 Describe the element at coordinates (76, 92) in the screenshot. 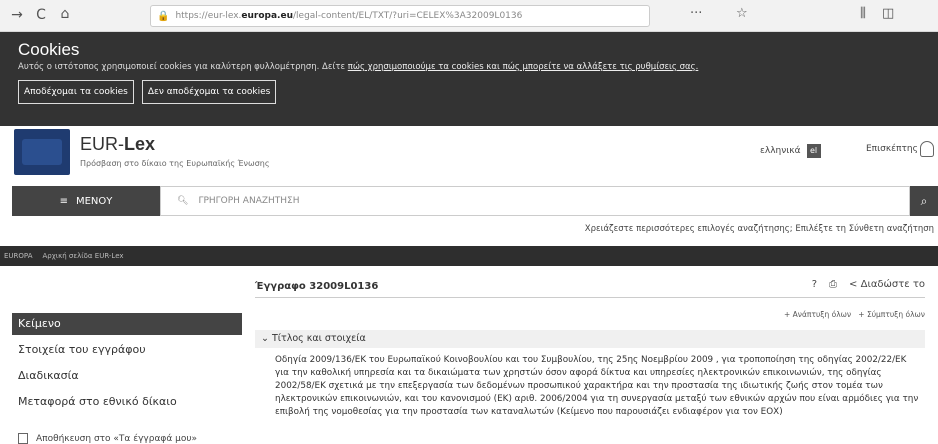

I see `accept-cookies-button: Αποδέχομαι τα cookies` at that location.